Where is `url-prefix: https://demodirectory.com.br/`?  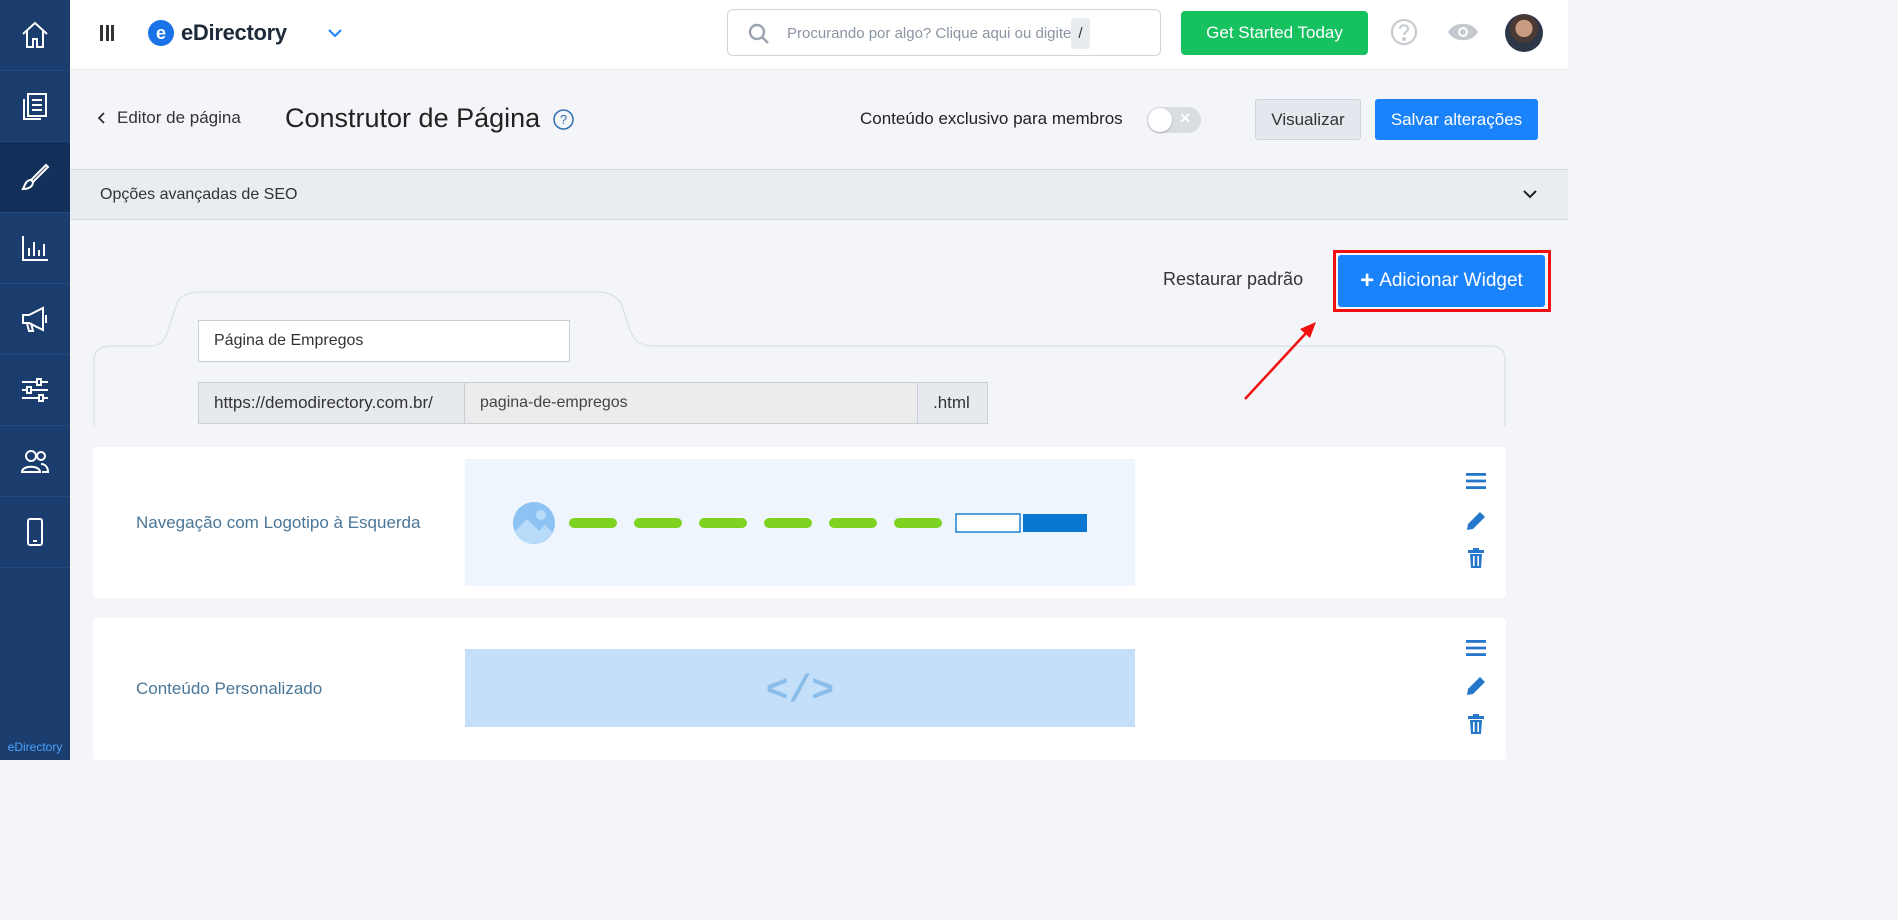
url-prefix: https://demodirectory.com.br/ is located at coordinates (331, 403).